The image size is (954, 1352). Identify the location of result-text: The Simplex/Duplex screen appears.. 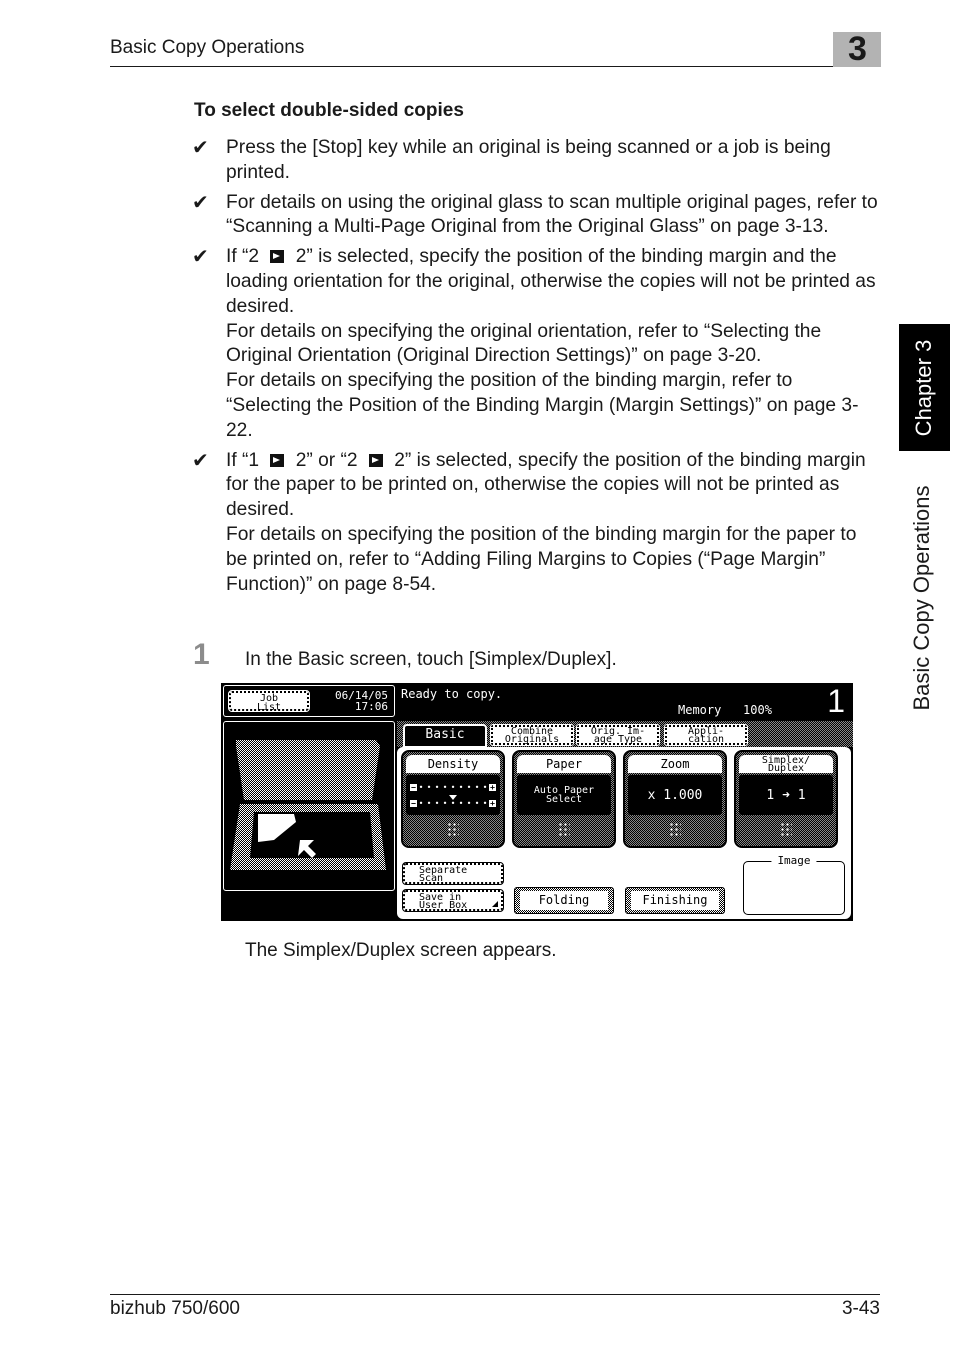
(401, 950).